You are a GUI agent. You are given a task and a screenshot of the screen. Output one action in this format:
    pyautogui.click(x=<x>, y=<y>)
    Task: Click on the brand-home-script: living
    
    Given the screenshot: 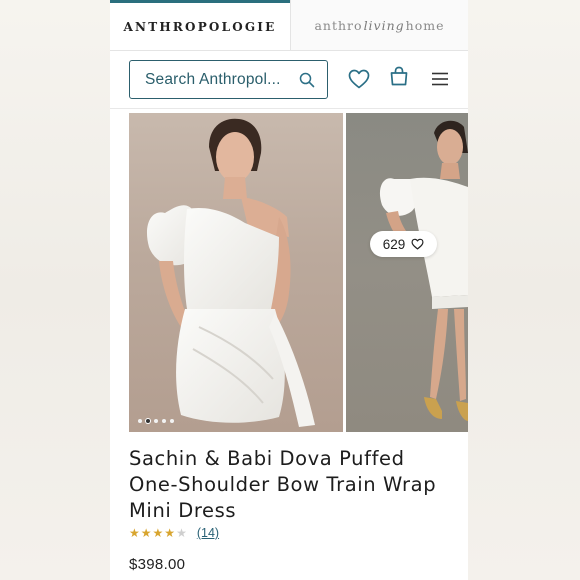 What is the action you would take?
    pyautogui.click(x=384, y=25)
    